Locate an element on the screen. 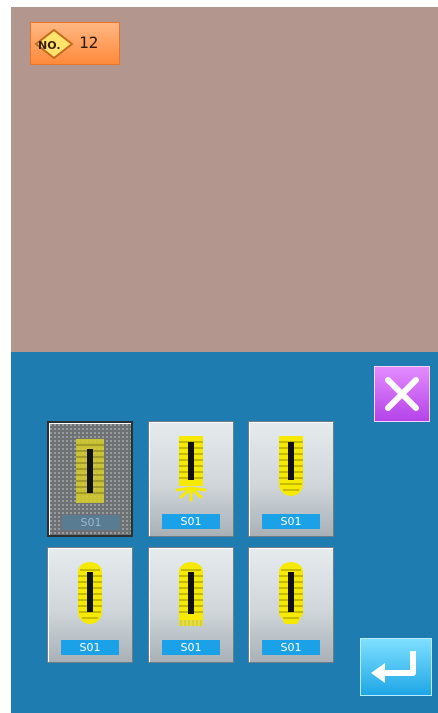 The image size is (438, 713). pattern-tile-4: S01 is located at coordinates (90, 605).